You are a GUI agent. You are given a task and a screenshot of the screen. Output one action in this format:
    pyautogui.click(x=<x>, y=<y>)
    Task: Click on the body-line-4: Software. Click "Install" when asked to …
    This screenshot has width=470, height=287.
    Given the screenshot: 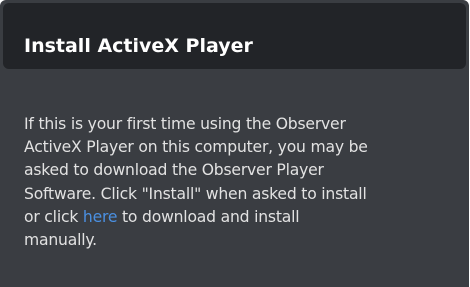 What is the action you would take?
    pyautogui.click(x=195, y=193)
    